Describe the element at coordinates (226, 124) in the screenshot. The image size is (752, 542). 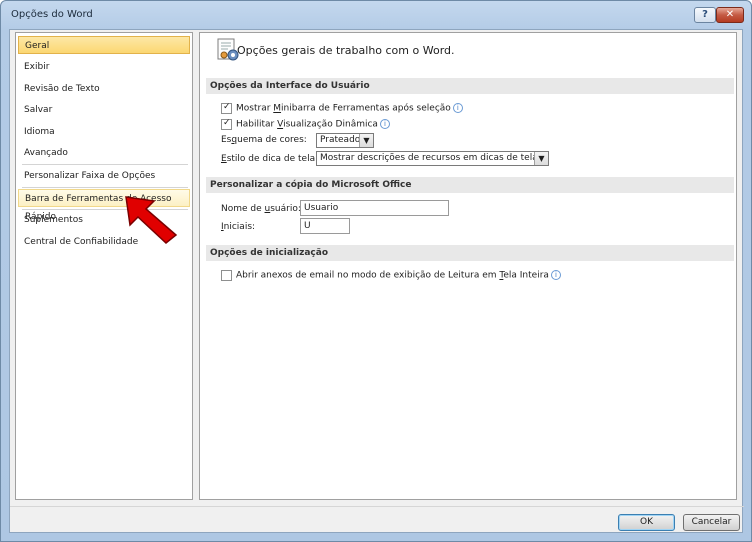
I see `livepreview-checkbox` at that location.